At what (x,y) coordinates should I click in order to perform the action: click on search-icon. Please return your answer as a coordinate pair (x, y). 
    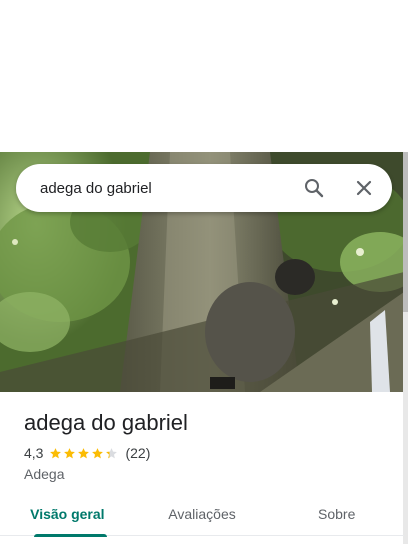
    Looking at the image, I should click on (314, 188).